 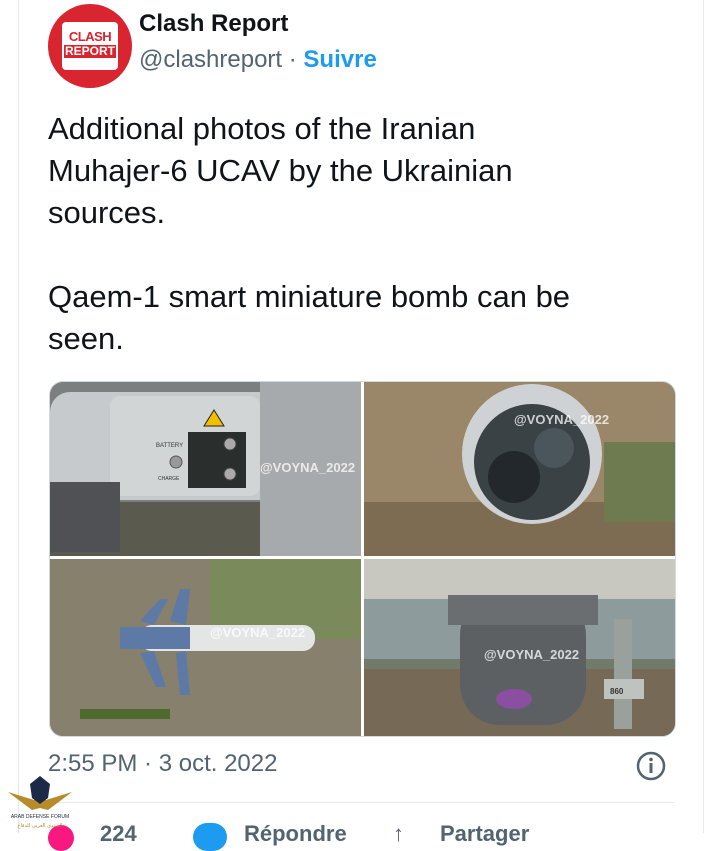 I want to click on account-handle: @clashreport, so click(x=210, y=59).